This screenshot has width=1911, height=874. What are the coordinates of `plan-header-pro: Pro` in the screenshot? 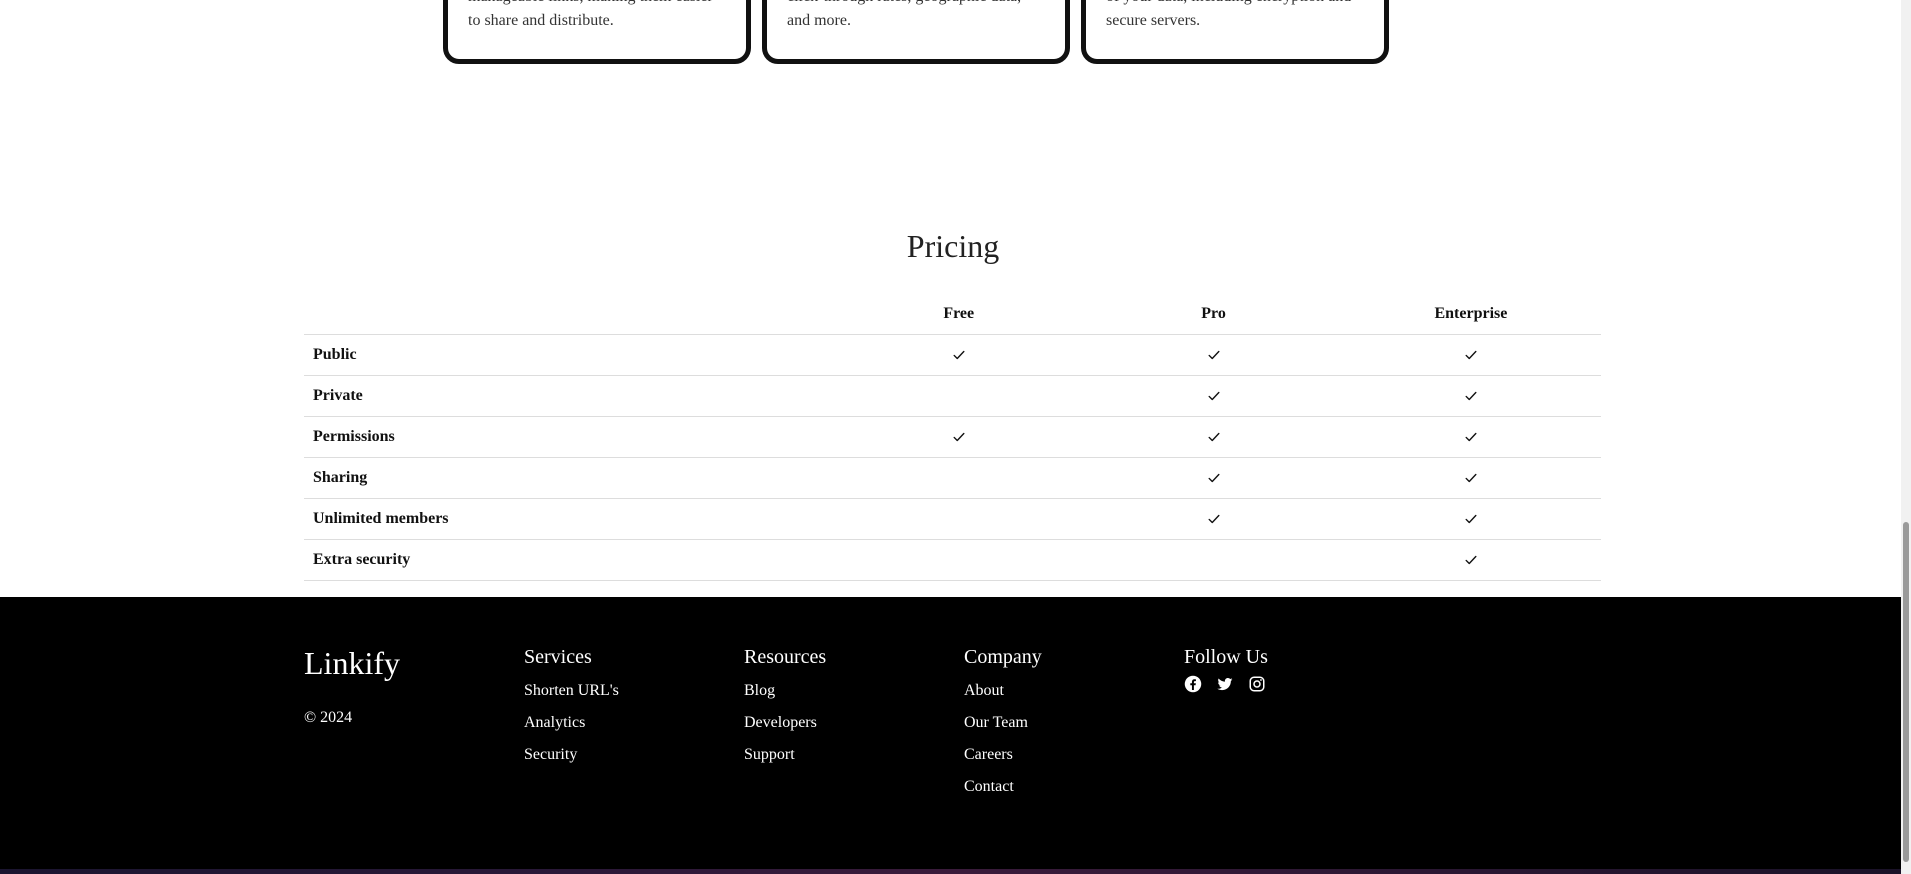 It's located at (1213, 314).